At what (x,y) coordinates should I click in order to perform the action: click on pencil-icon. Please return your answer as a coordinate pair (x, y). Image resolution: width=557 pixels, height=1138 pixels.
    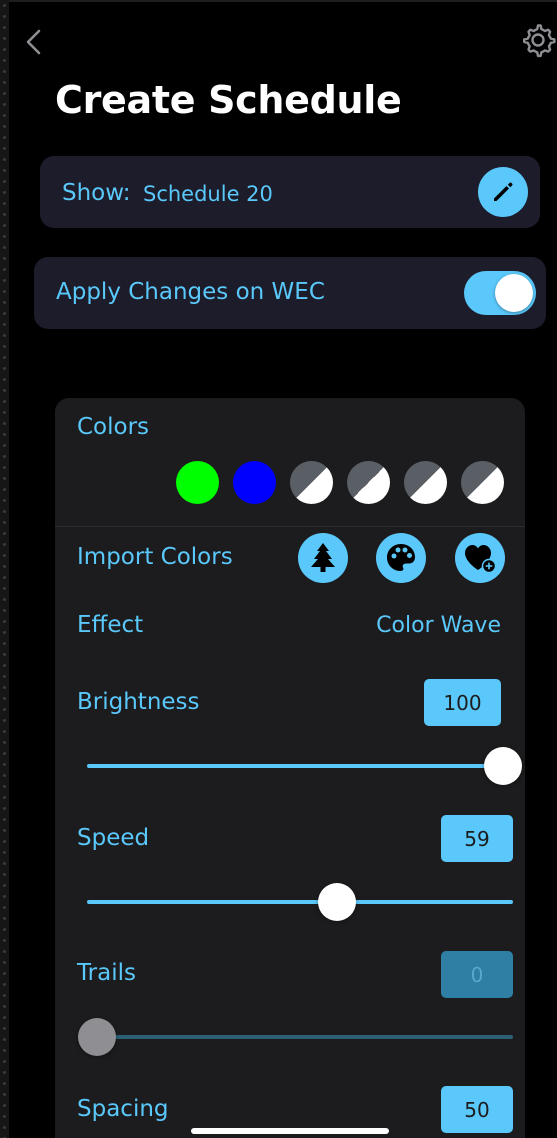
    Looking at the image, I should click on (503, 191).